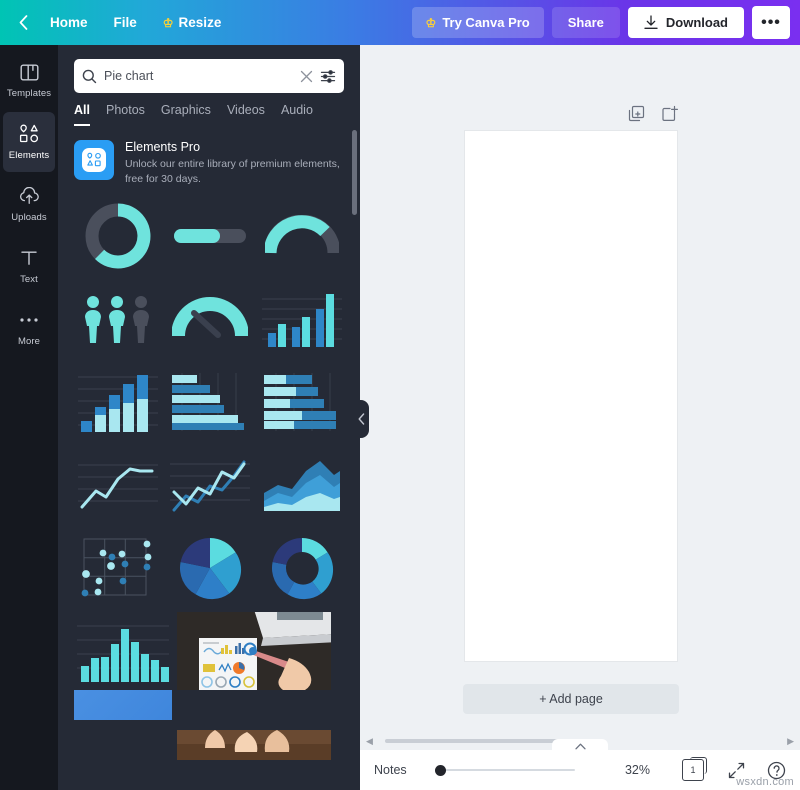  I want to click on page-count-button: 1, so click(694, 768).